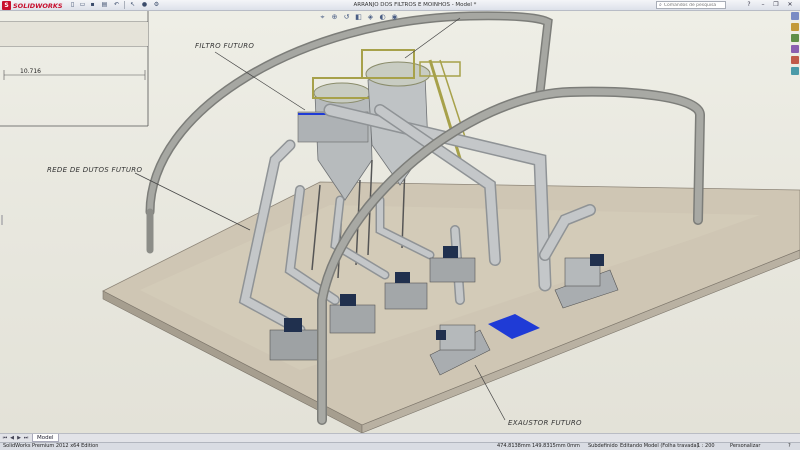 This screenshot has width=800, height=450. Describe the element at coordinates (82, 5) in the screenshot. I see `open-icon: ▭` at that location.